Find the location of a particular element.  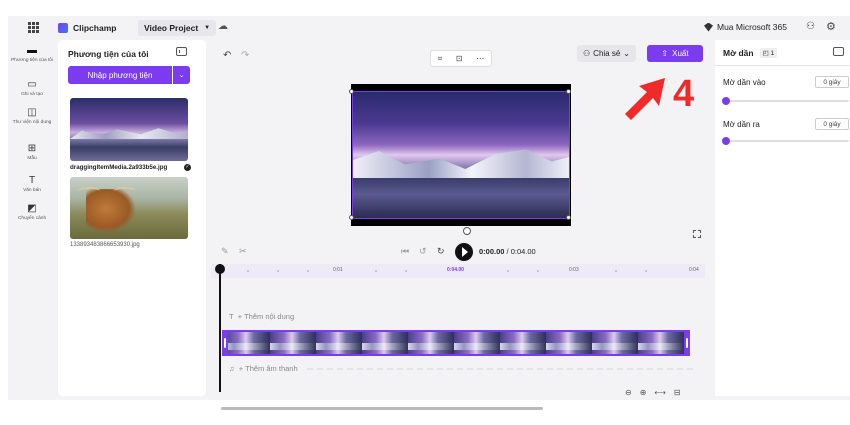

total-time: / 0:04.00 is located at coordinates (521, 251).